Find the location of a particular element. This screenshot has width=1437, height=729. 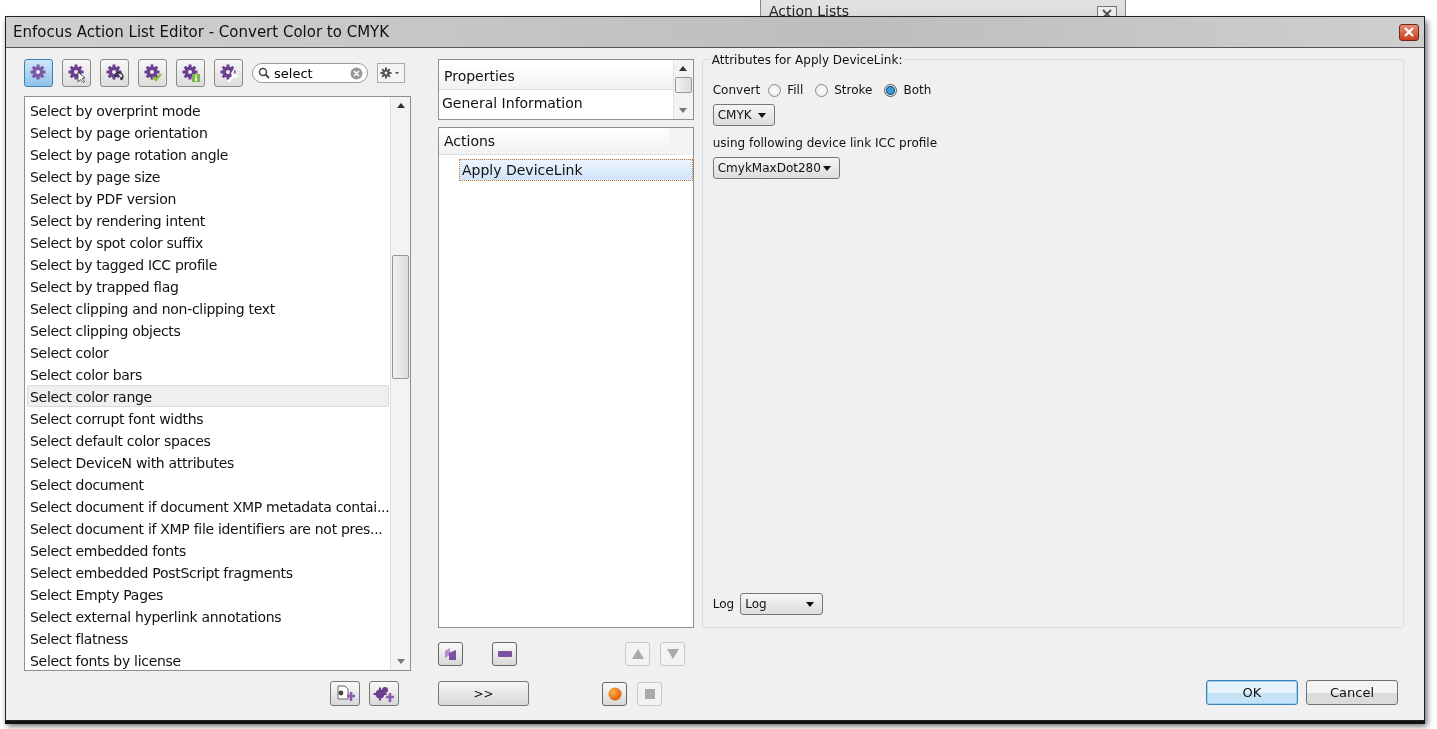

document-plus-icon is located at coordinates (345, 693).